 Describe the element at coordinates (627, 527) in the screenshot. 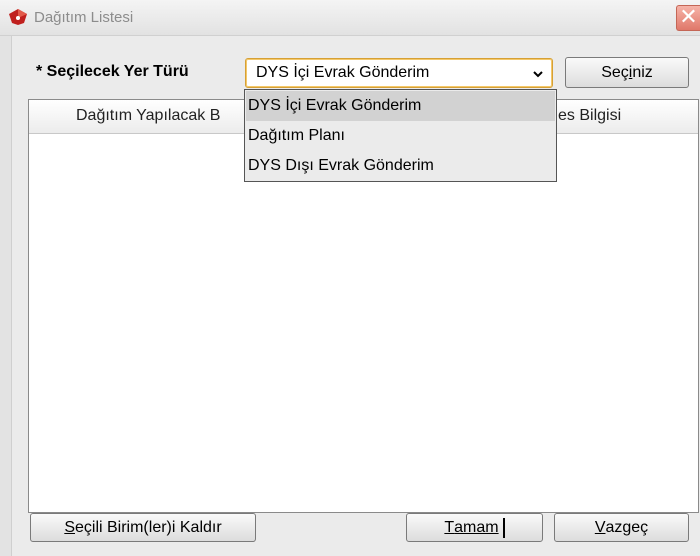

I see `cancel-button-label: azgeç` at that location.